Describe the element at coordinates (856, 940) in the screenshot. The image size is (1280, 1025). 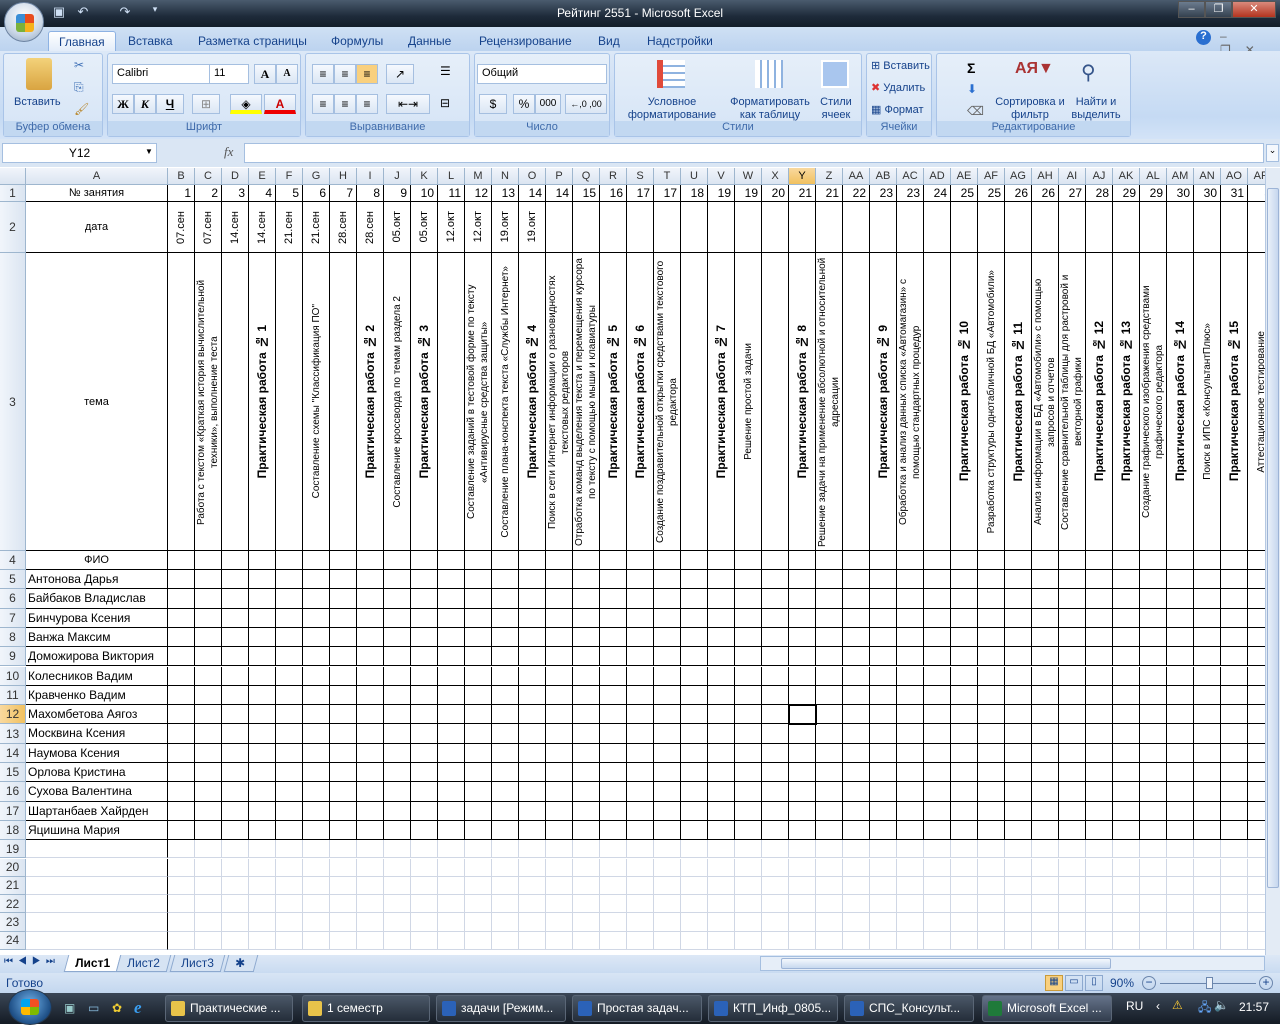
I see `cell-AA24` at that location.